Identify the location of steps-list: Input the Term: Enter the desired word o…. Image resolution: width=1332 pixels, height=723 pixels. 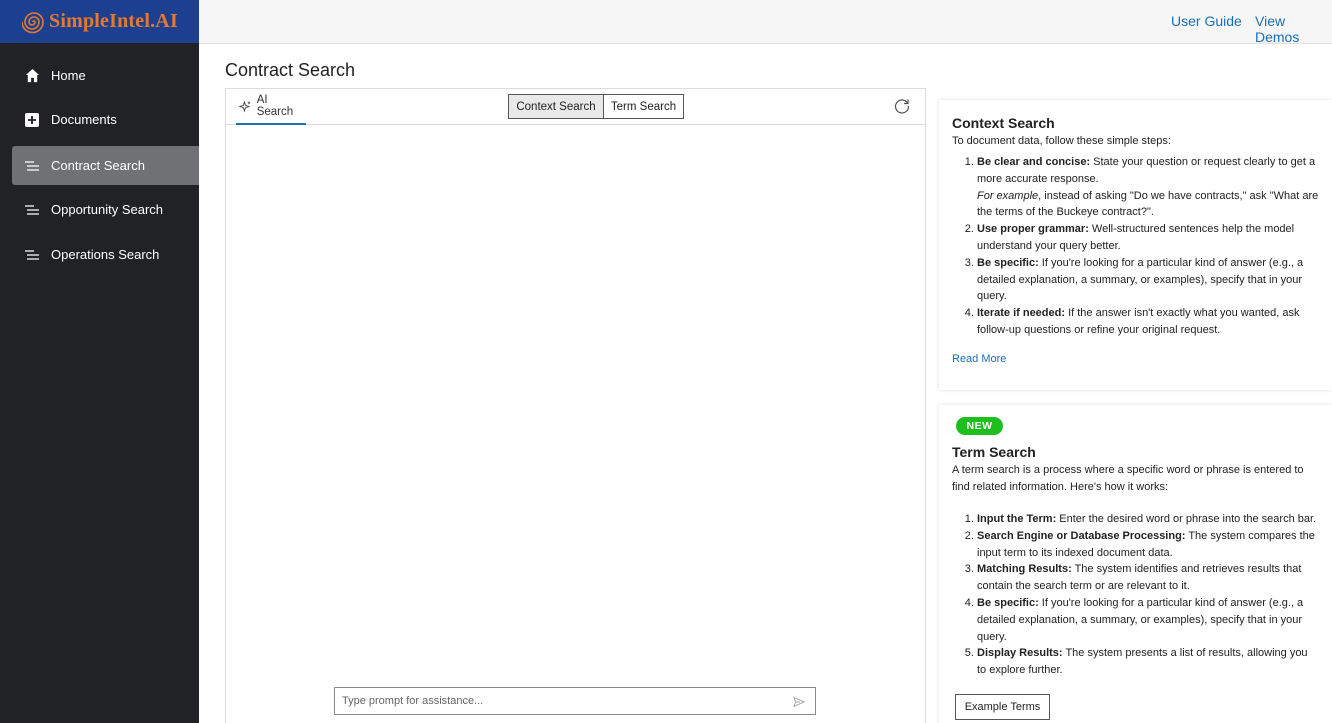
(1148, 595).